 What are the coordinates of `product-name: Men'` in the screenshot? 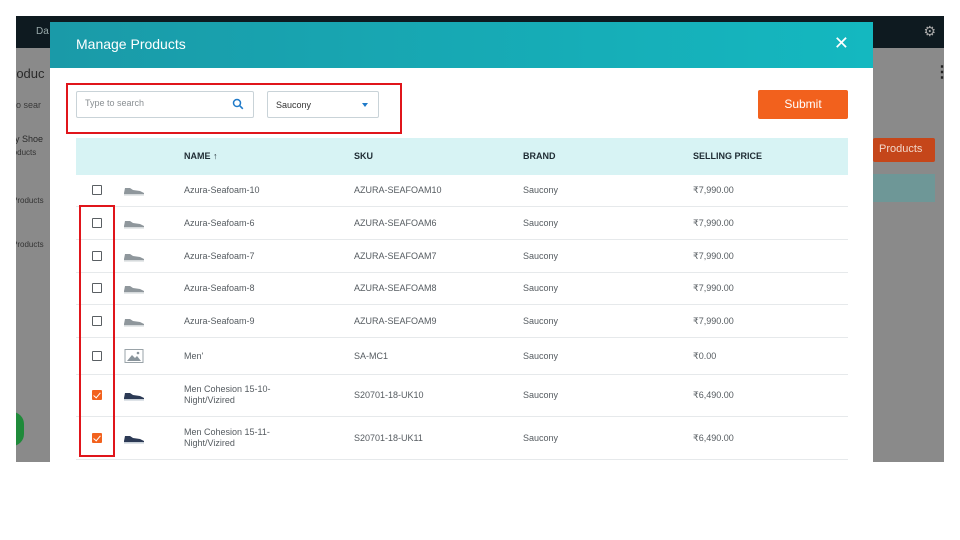 It's located at (194, 356).